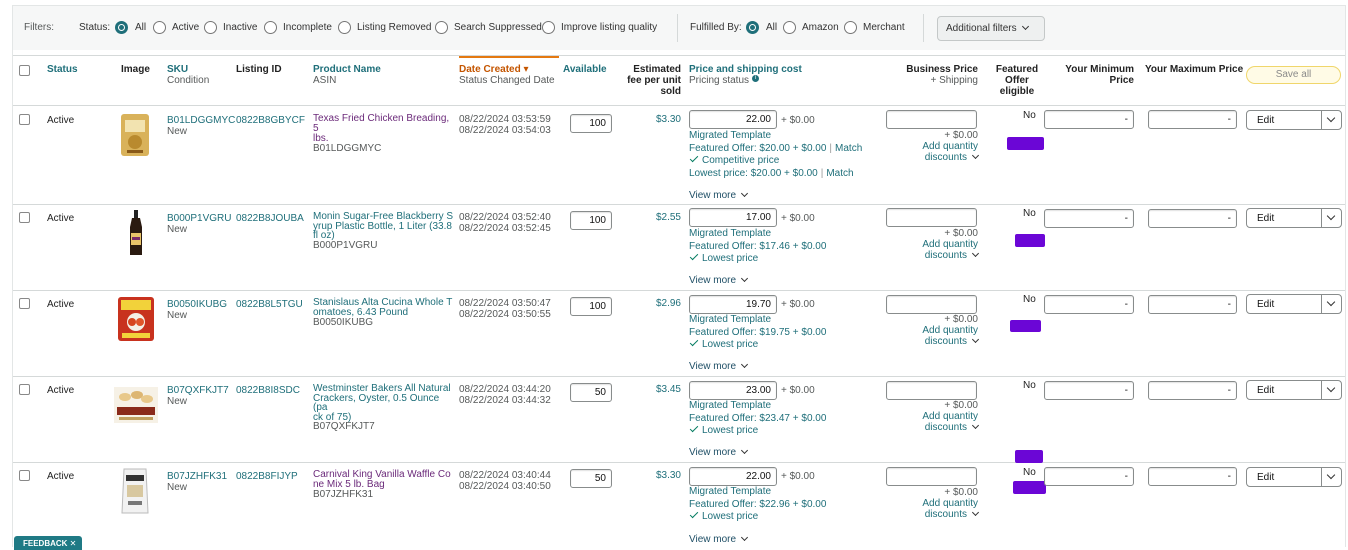  I want to click on status-radio-listing-removed, so click(344, 27).